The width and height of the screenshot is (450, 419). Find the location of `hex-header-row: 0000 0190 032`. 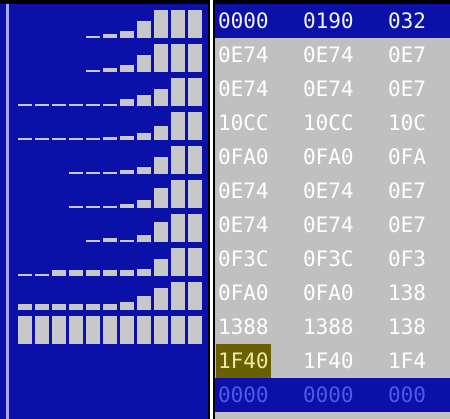

hex-header-row: 0000 0190 032 is located at coordinates (332, 21).